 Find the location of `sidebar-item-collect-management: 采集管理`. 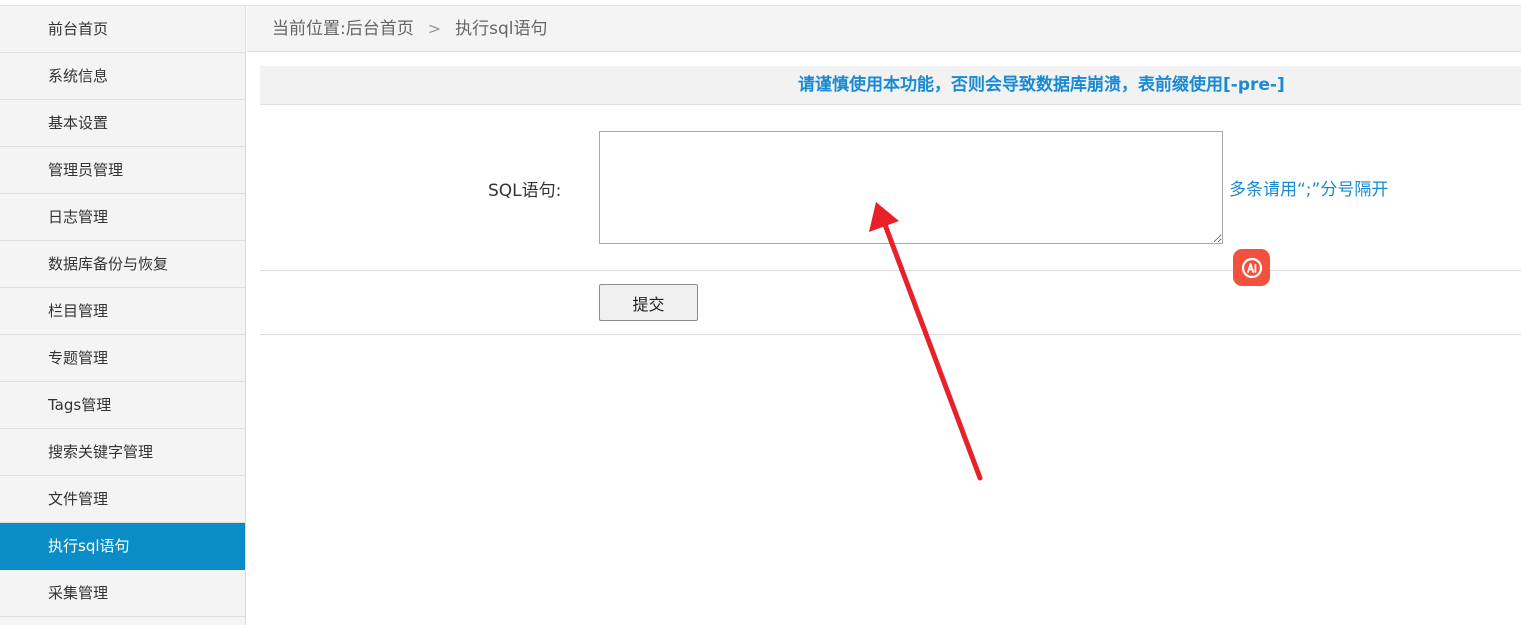

sidebar-item-collect-management: 采集管理 is located at coordinates (122, 593).